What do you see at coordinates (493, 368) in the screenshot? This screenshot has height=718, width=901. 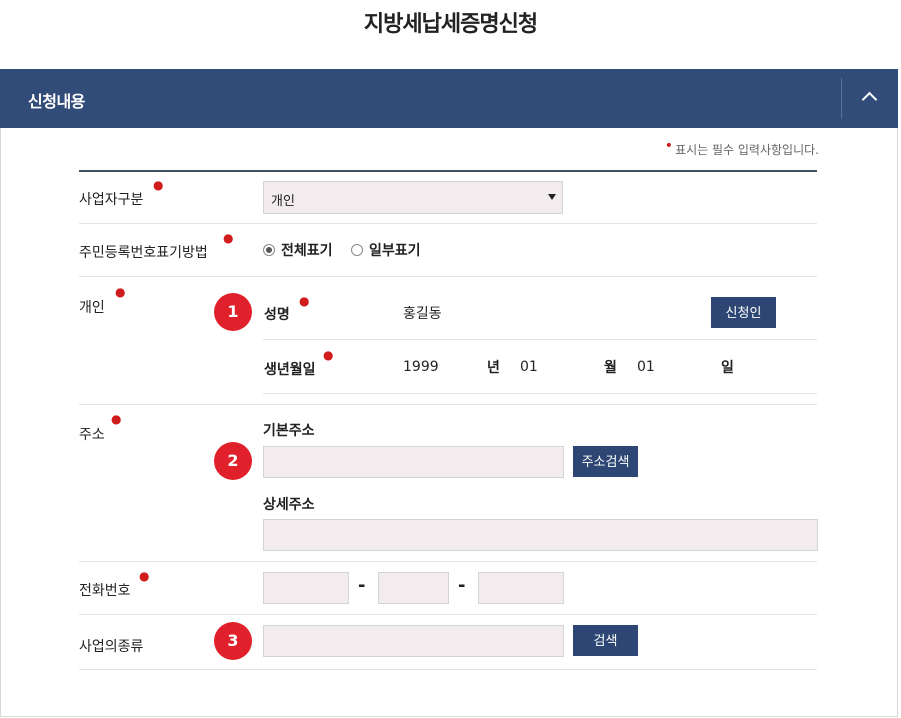 I see `year-unit: 년` at bounding box center [493, 368].